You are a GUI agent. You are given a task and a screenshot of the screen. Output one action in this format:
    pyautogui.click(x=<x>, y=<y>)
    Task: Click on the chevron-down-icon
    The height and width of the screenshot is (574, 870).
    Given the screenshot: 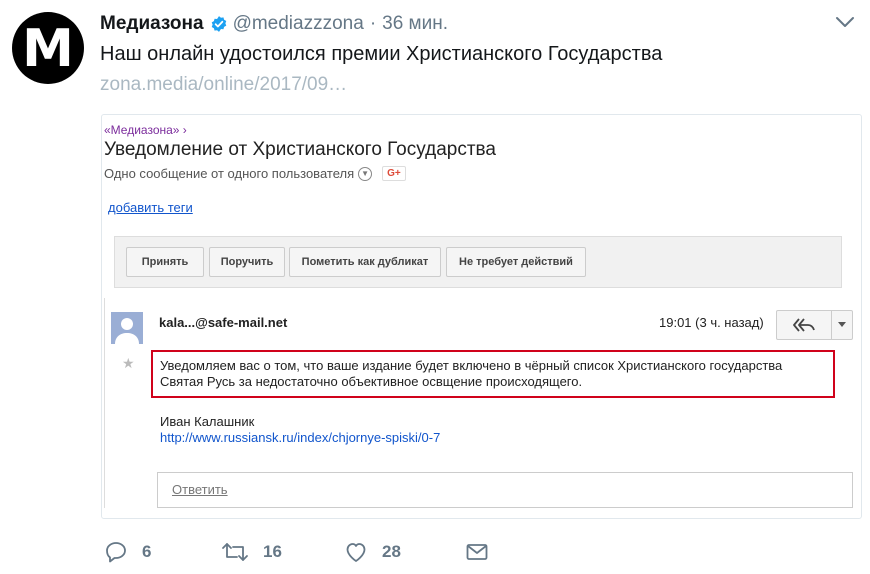 What is the action you would take?
    pyautogui.click(x=845, y=22)
    